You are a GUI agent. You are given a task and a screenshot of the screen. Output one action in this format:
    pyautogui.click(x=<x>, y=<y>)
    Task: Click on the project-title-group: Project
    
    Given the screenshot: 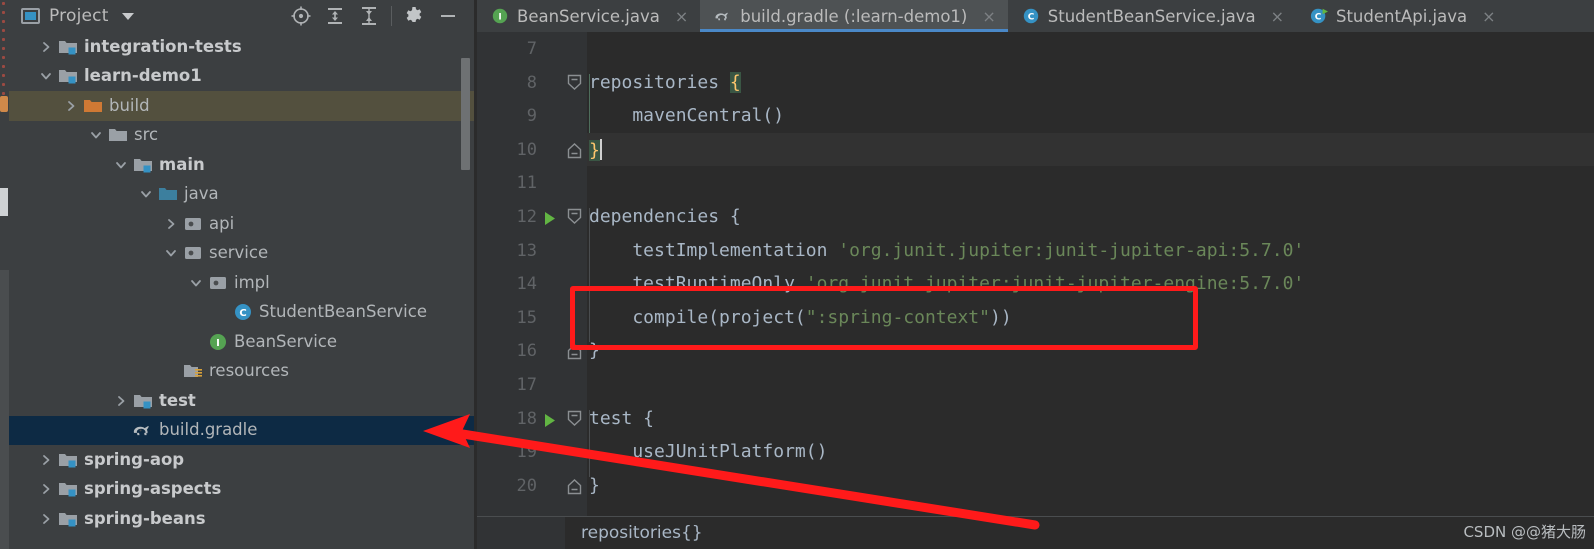 What is the action you would take?
    pyautogui.click(x=71, y=16)
    